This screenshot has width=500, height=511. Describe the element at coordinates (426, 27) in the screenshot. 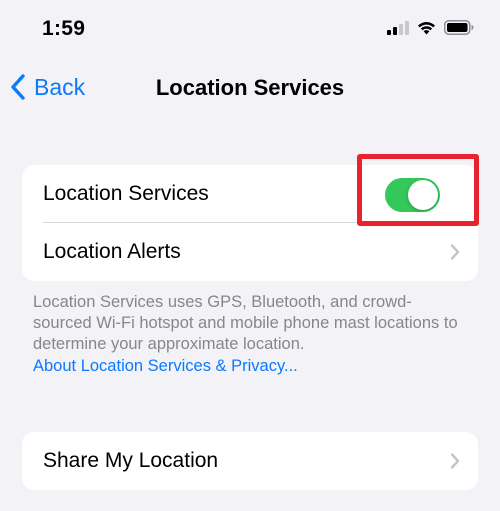

I see `wifi-icon` at that location.